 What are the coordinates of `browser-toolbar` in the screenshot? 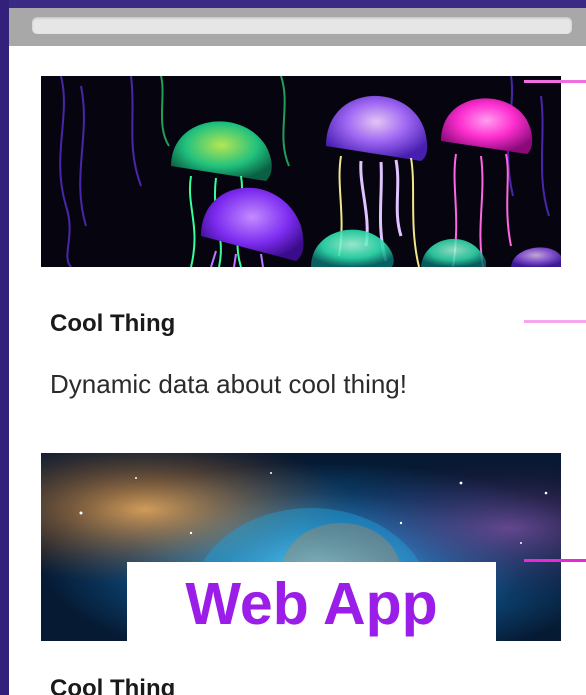 It's located at (297, 27).